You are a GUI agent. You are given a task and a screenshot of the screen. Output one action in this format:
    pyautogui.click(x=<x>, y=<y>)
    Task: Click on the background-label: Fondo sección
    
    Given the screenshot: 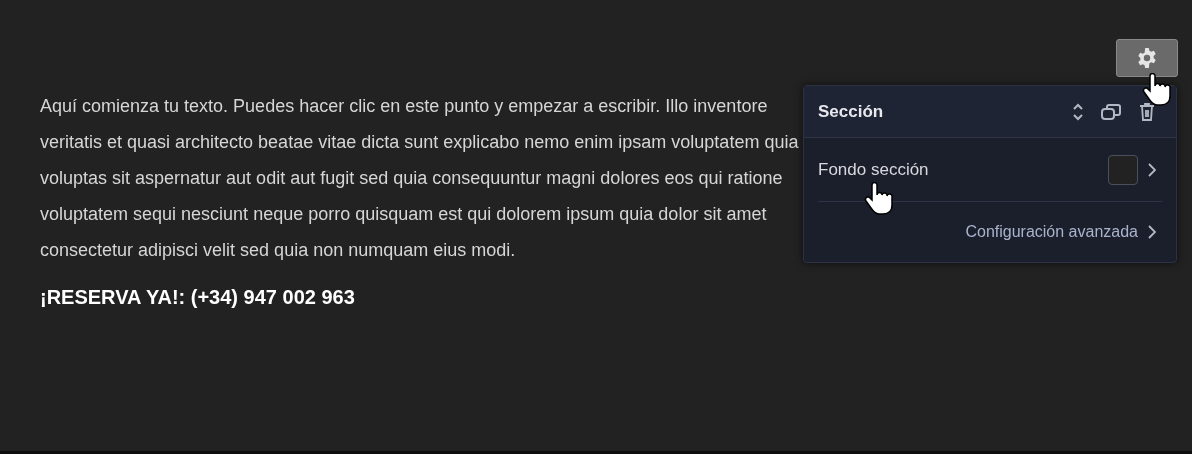 What is the action you would take?
    pyautogui.click(x=873, y=169)
    